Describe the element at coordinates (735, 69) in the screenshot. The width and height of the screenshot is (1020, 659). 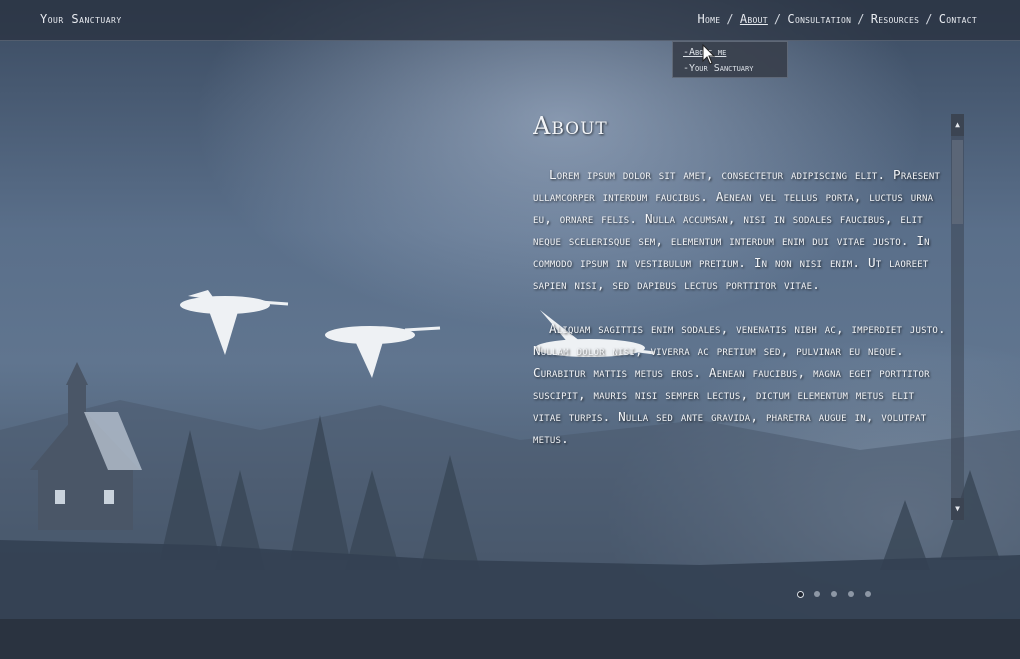
I see `dropdown-item-your-sanctuary: -Your Sanctuary` at that location.